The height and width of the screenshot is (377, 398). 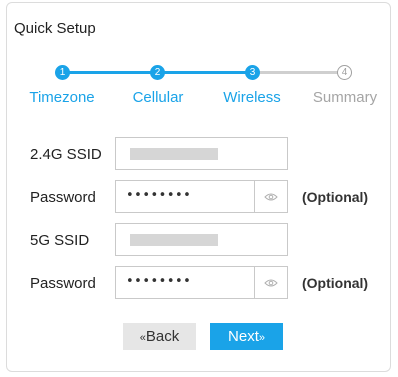 I want to click on password-24-label: Password, so click(x=63, y=197).